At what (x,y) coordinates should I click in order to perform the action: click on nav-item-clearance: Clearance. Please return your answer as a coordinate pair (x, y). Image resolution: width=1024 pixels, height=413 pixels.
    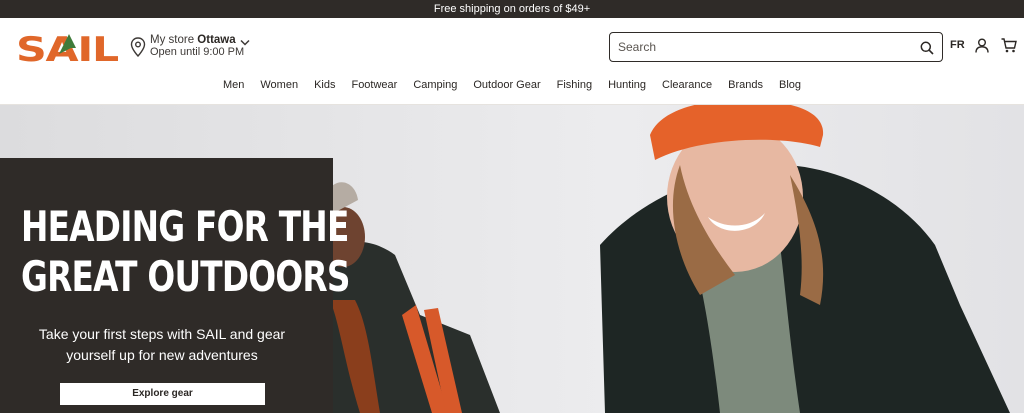
    Looking at the image, I should click on (687, 86).